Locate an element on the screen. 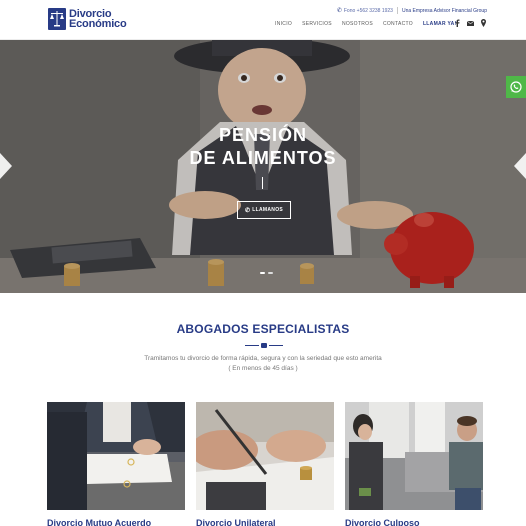 Image resolution: width=526 pixels, height=526 pixels. nav-item-servicios: SERVICIOS is located at coordinates (317, 24).